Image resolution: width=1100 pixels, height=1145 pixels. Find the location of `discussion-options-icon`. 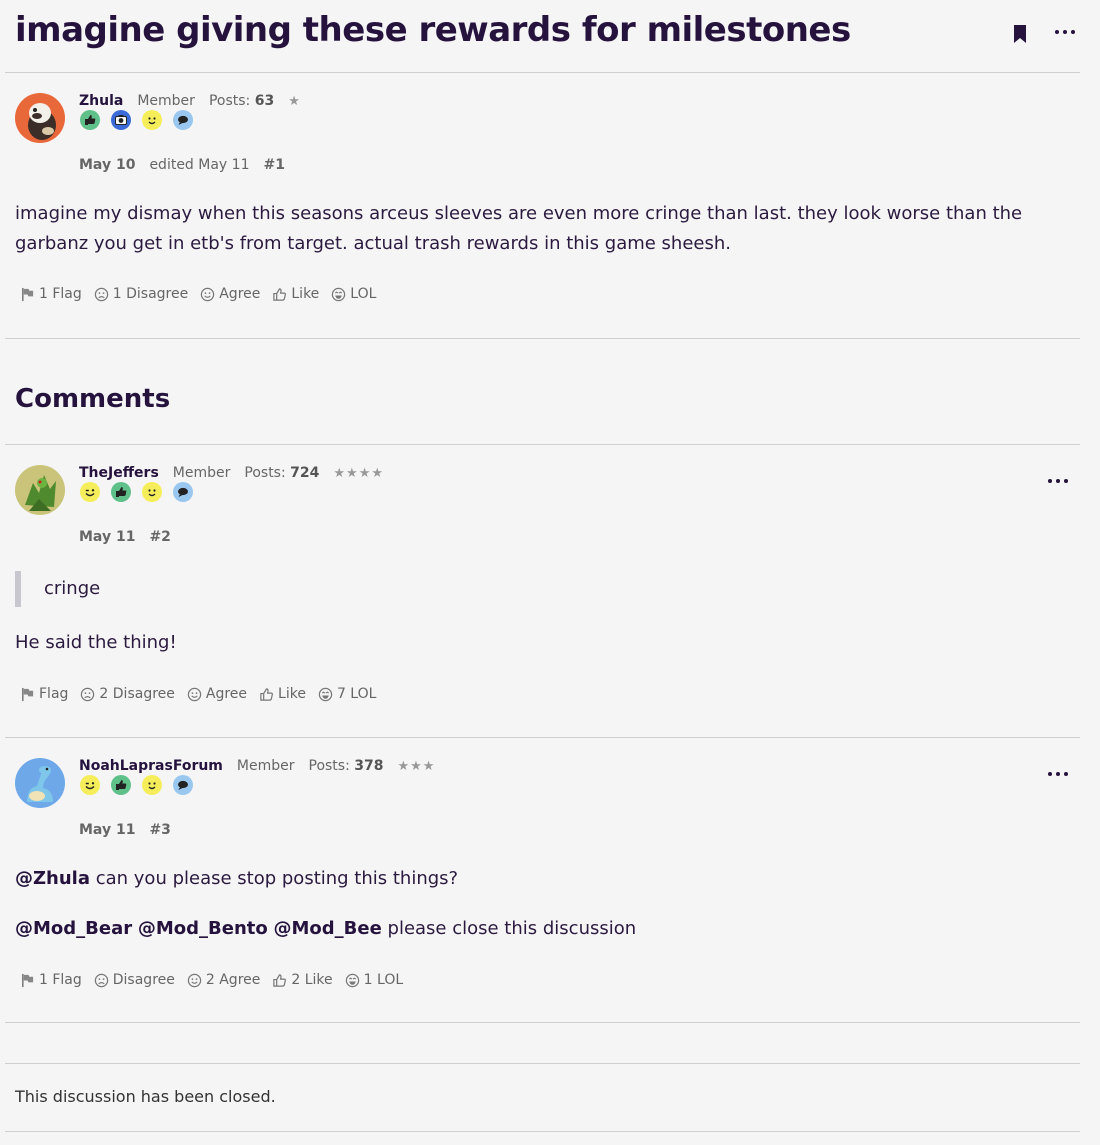

discussion-options-icon is located at coordinates (1065, 32).